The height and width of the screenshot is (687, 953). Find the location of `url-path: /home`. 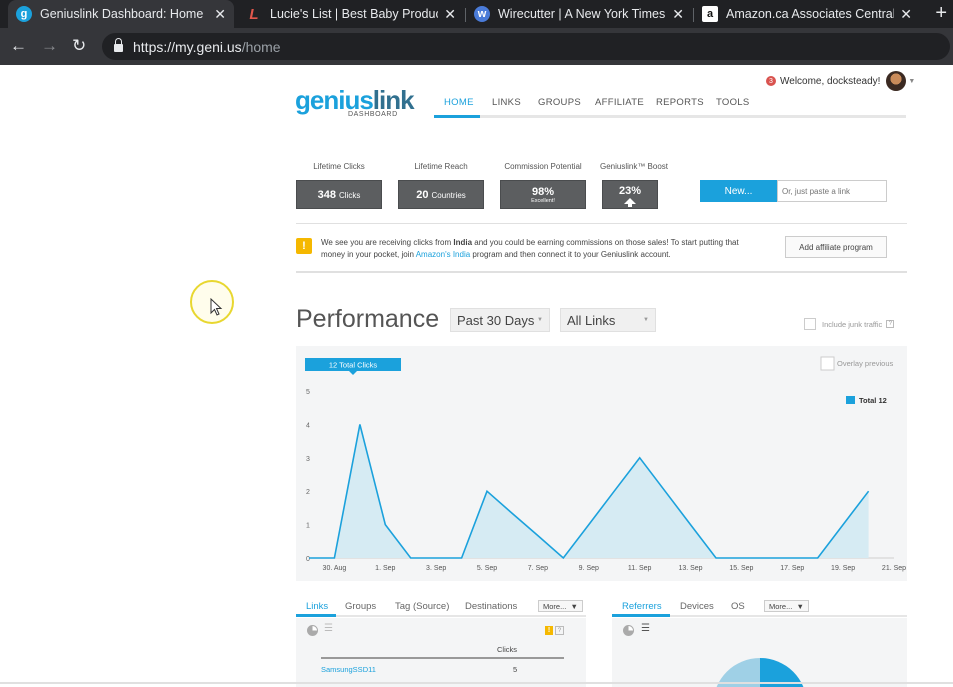

url-path: /home is located at coordinates (261, 46).